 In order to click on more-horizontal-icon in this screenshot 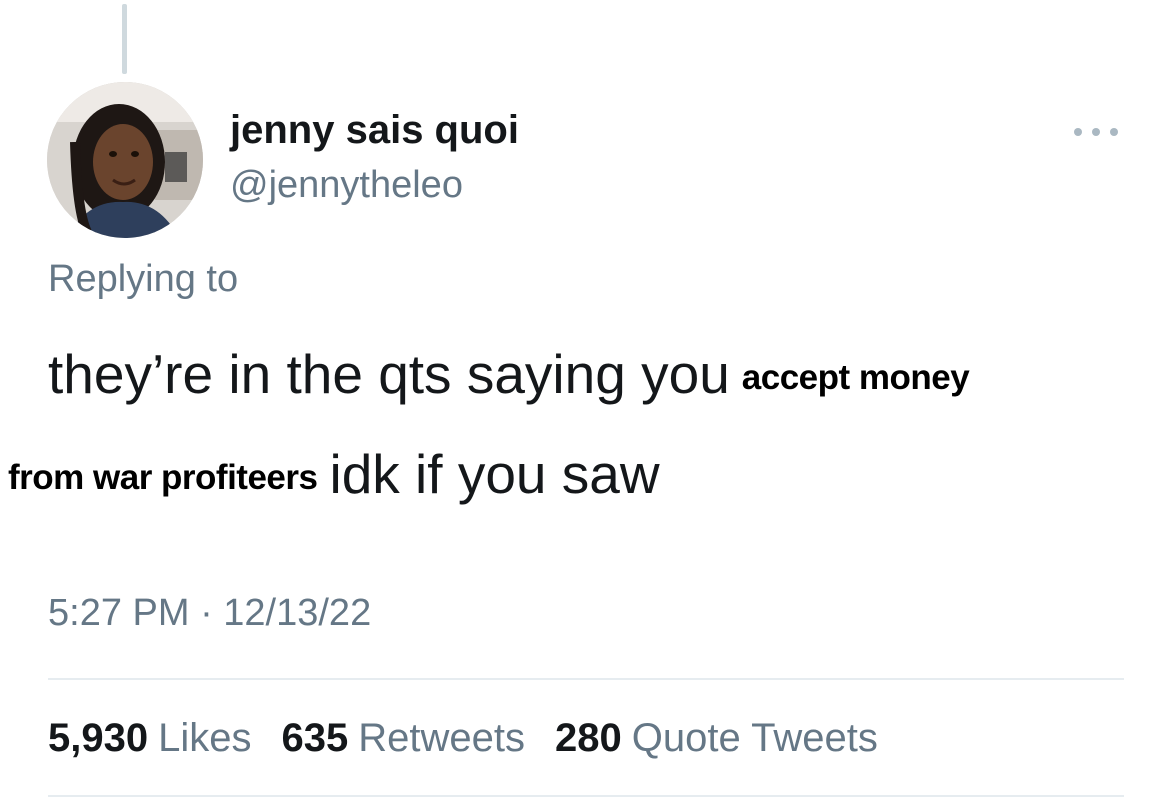, I will do `click(1078, 132)`.